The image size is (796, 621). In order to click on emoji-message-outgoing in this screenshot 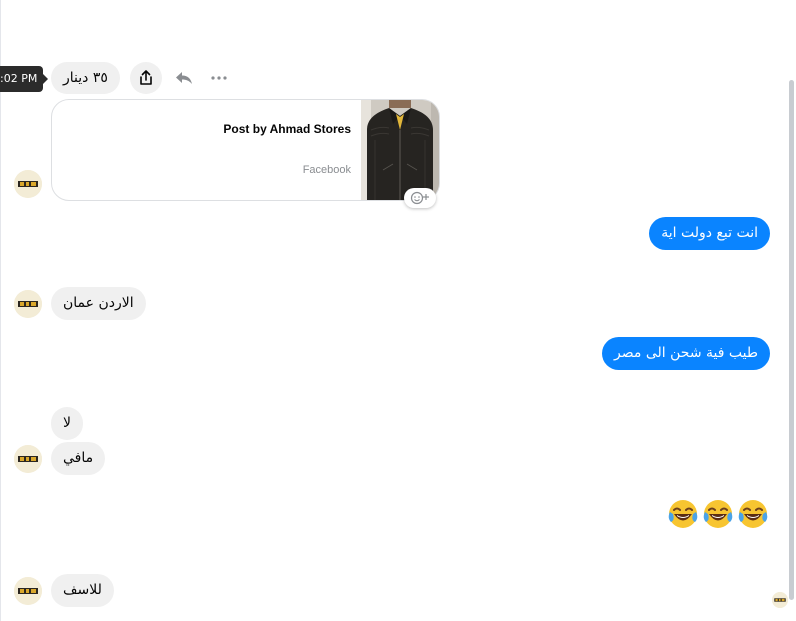, I will do `click(718, 514)`.